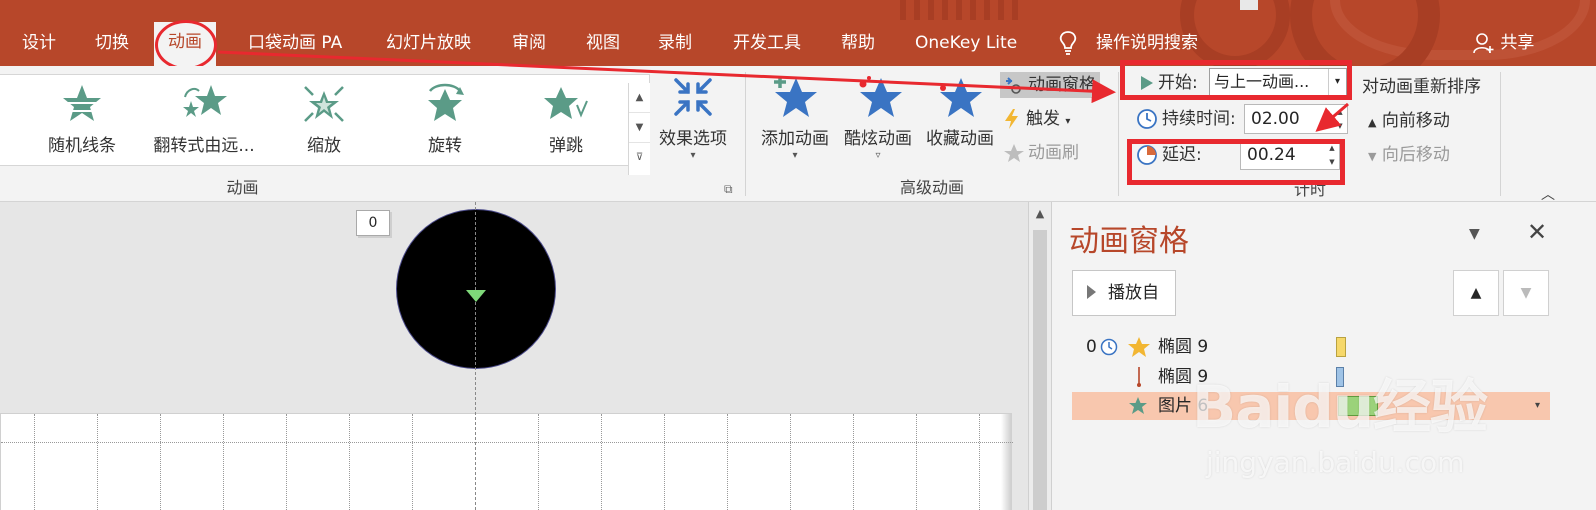  What do you see at coordinates (445, 119) in the screenshot?
I see `effect-spin: 旋转` at bounding box center [445, 119].